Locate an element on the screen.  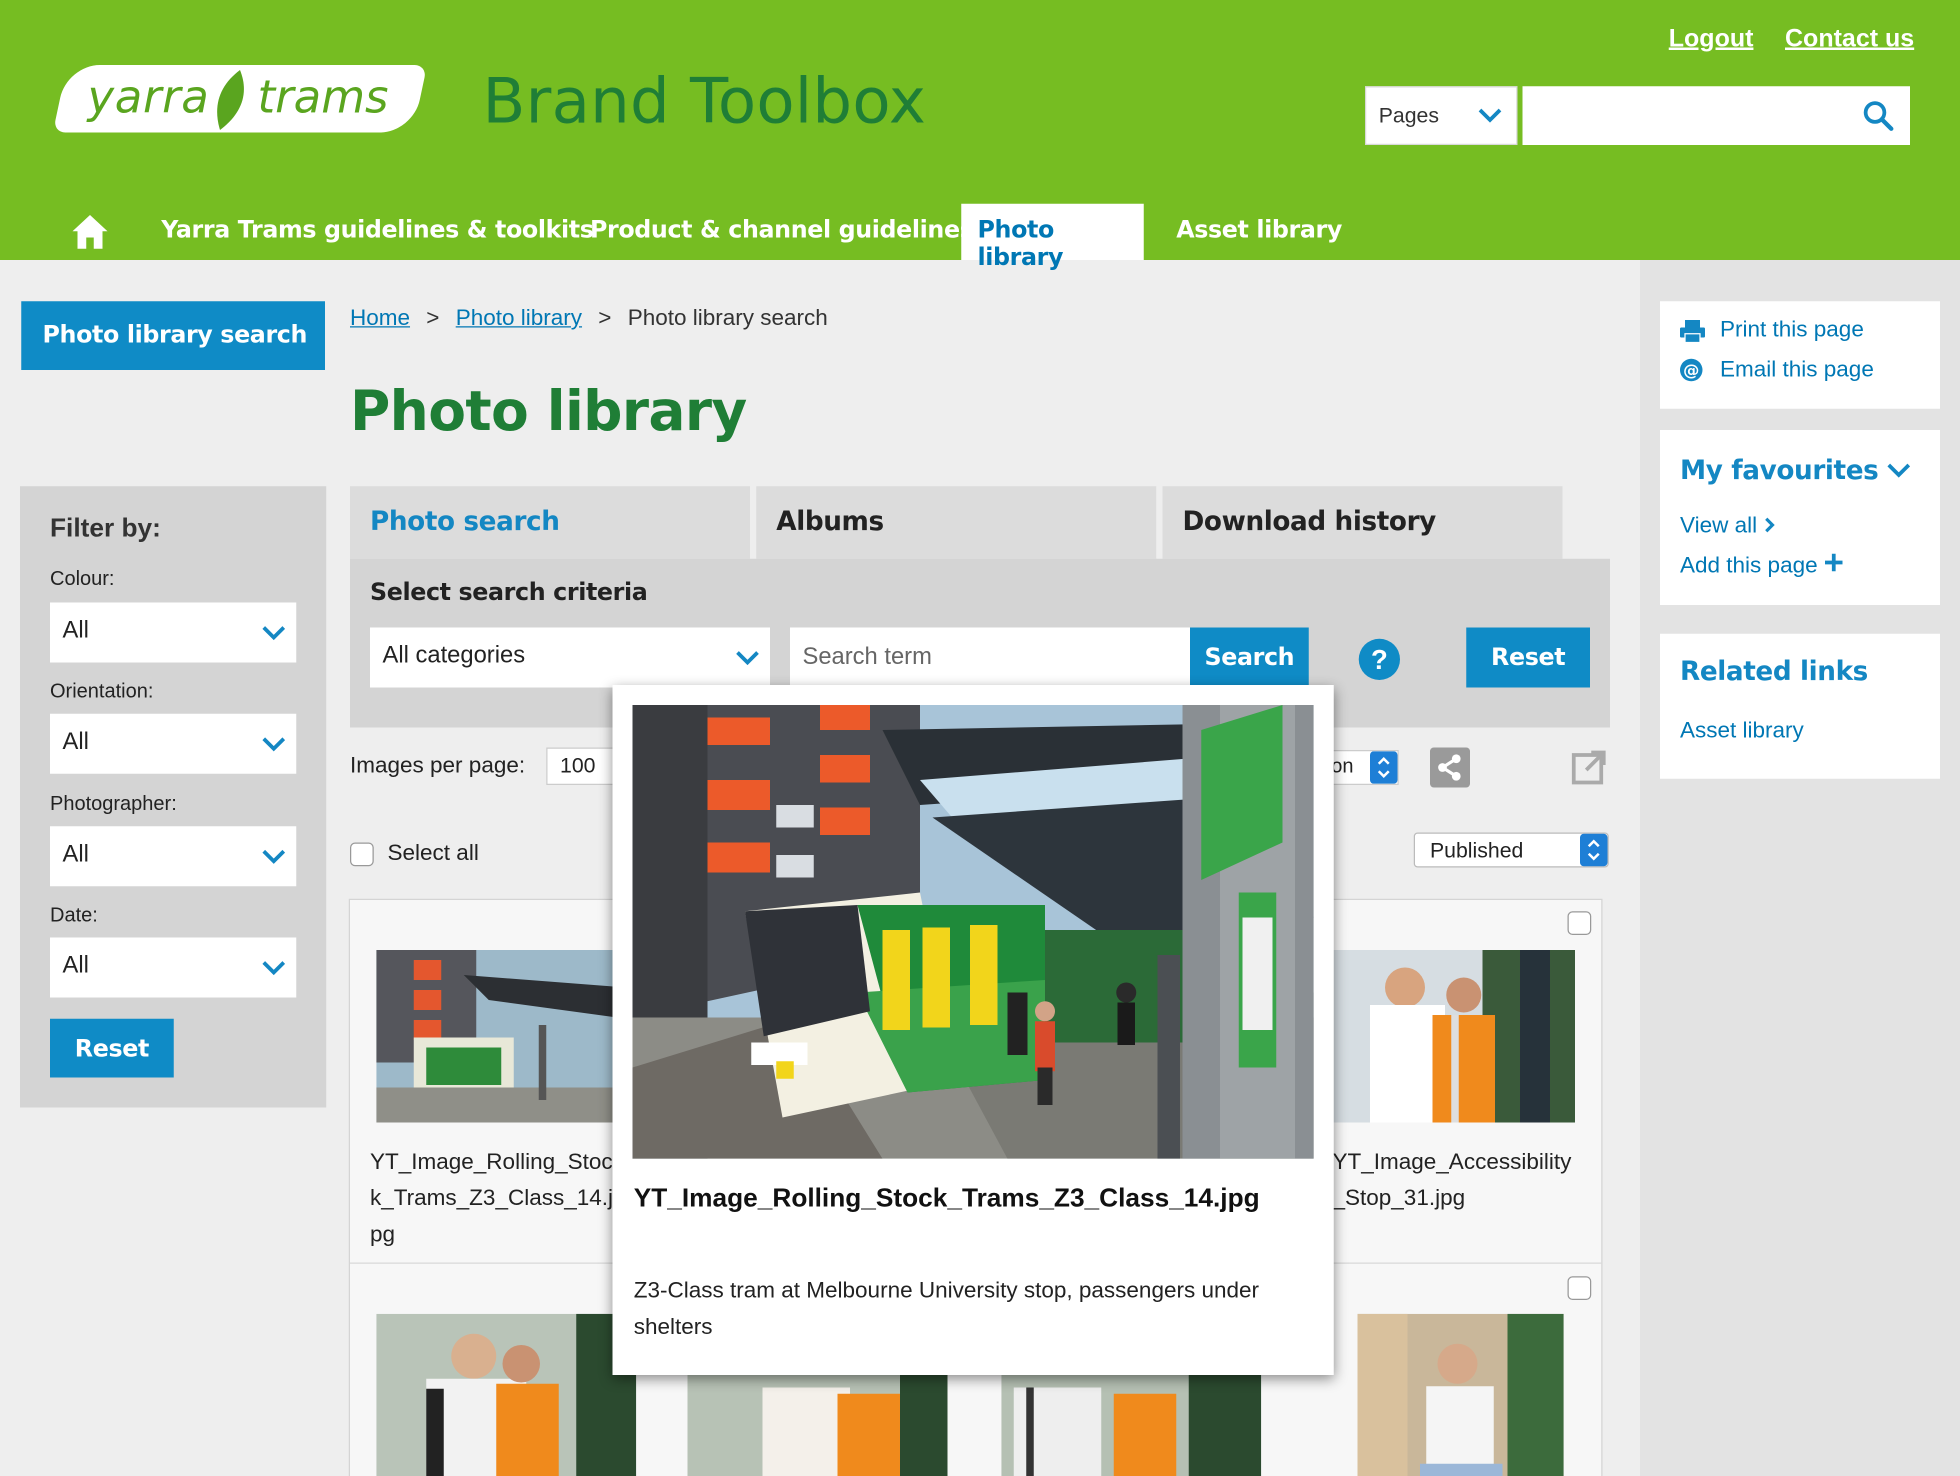
external-link-icon is located at coordinates (1589, 768).